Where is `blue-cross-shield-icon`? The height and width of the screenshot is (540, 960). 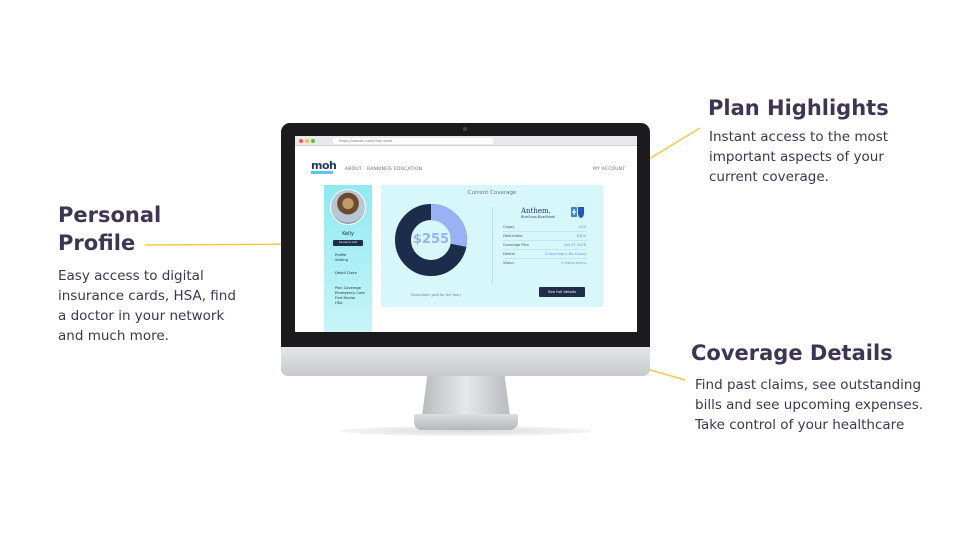
blue-cross-shield-icon is located at coordinates (577, 212).